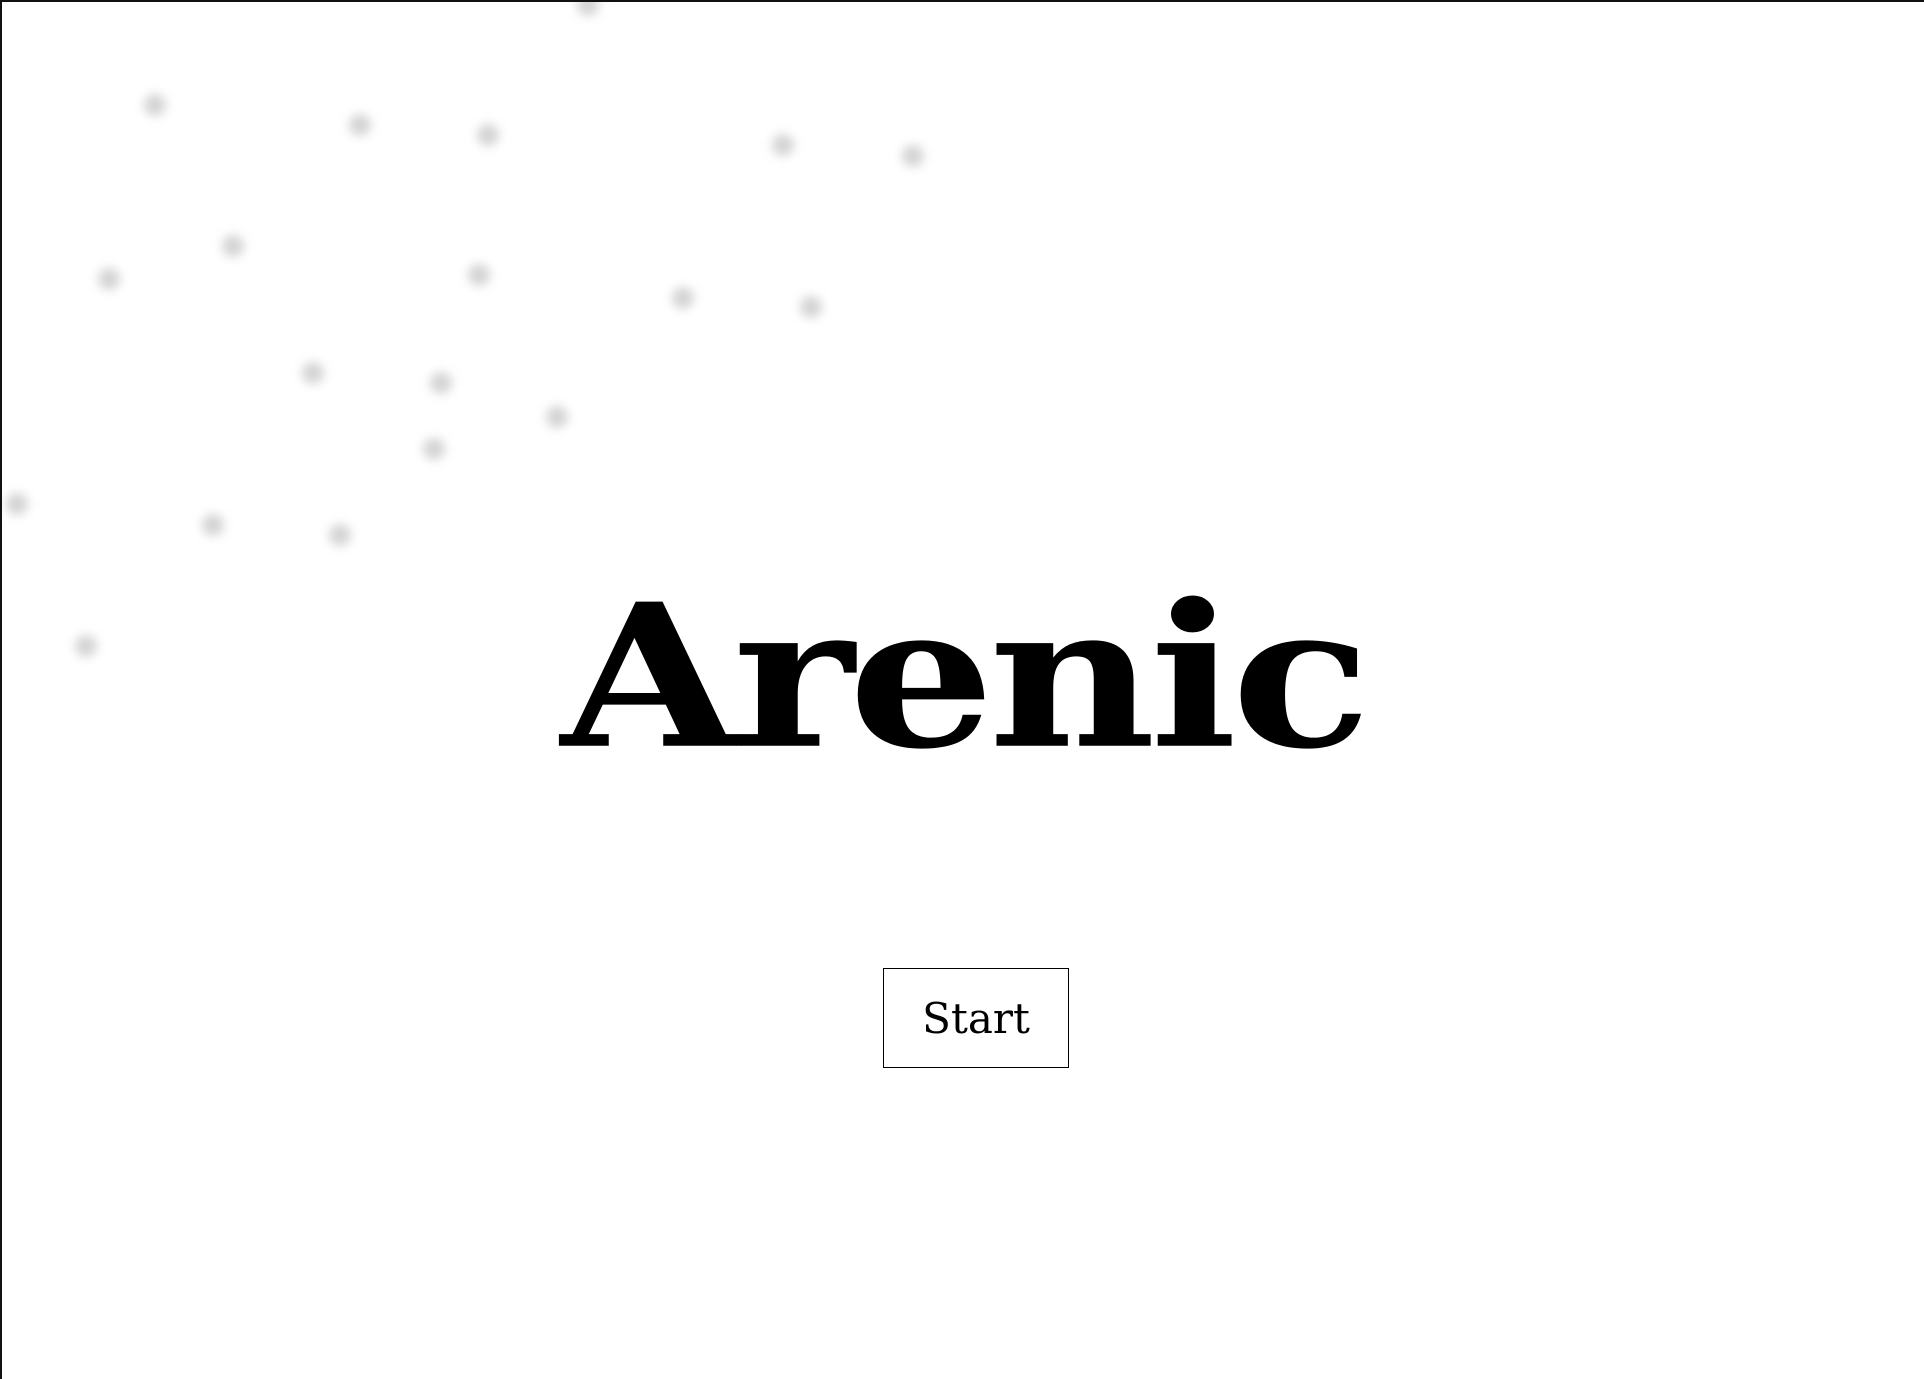 The width and height of the screenshot is (1924, 1379). Describe the element at coordinates (966, 677) in the screenshot. I see `app-logo-title: Arenic` at that location.